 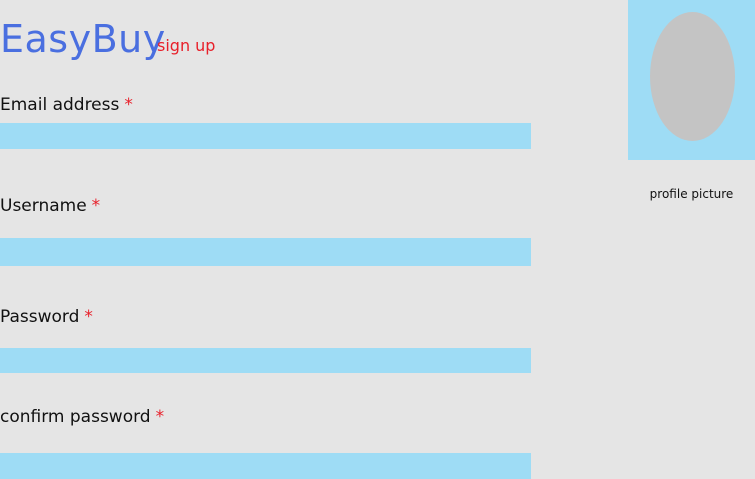 What do you see at coordinates (265, 252) in the screenshot?
I see `username-field` at bounding box center [265, 252].